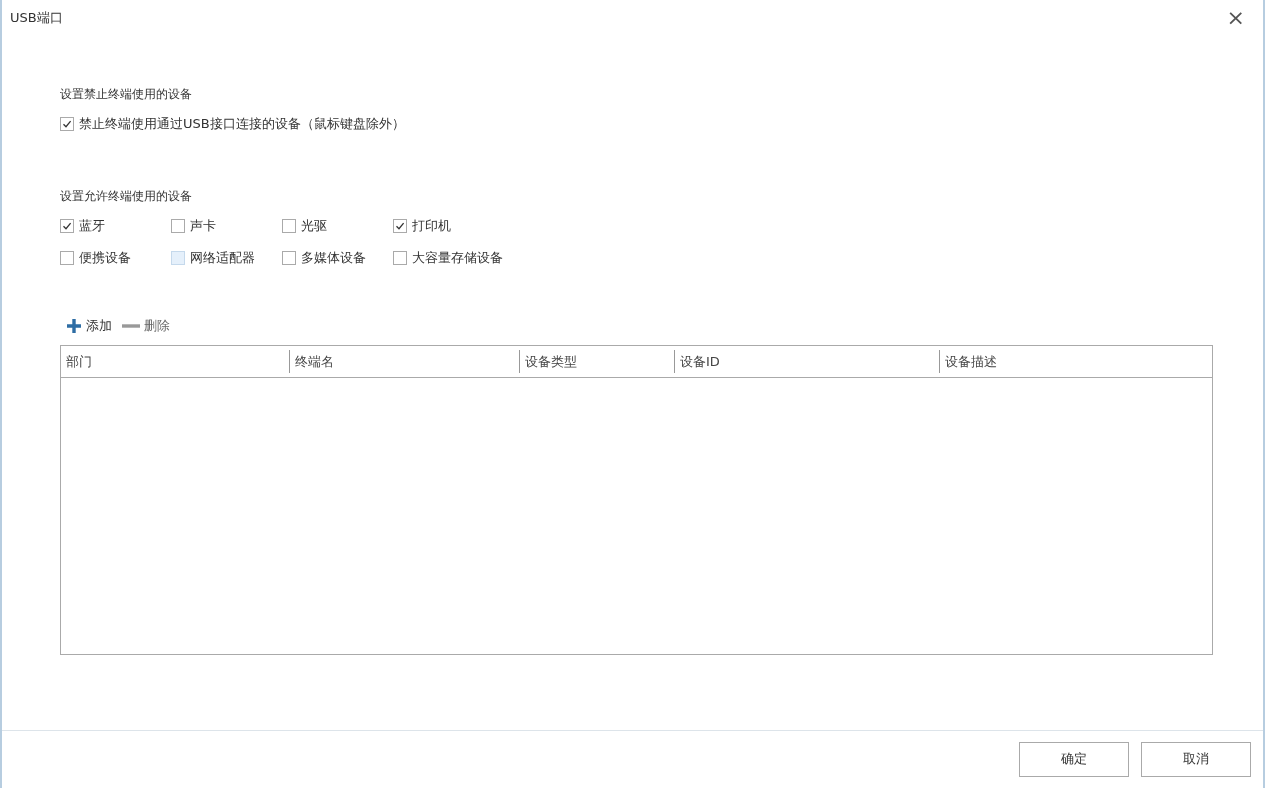  Describe the element at coordinates (89, 326) in the screenshot. I see `add-button: 添加` at that location.